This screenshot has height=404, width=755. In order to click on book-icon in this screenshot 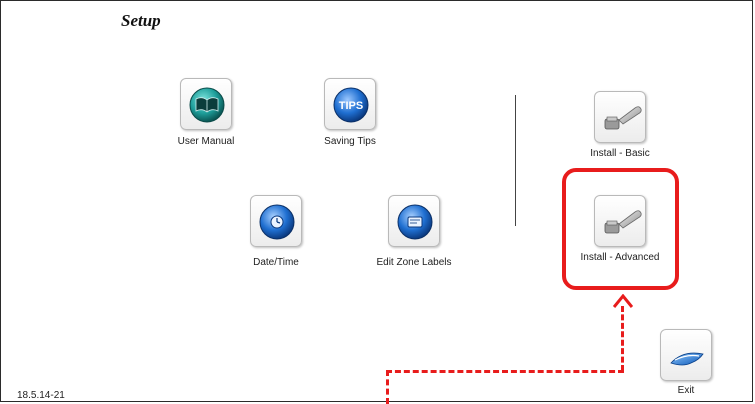, I will do `click(207, 105)`.